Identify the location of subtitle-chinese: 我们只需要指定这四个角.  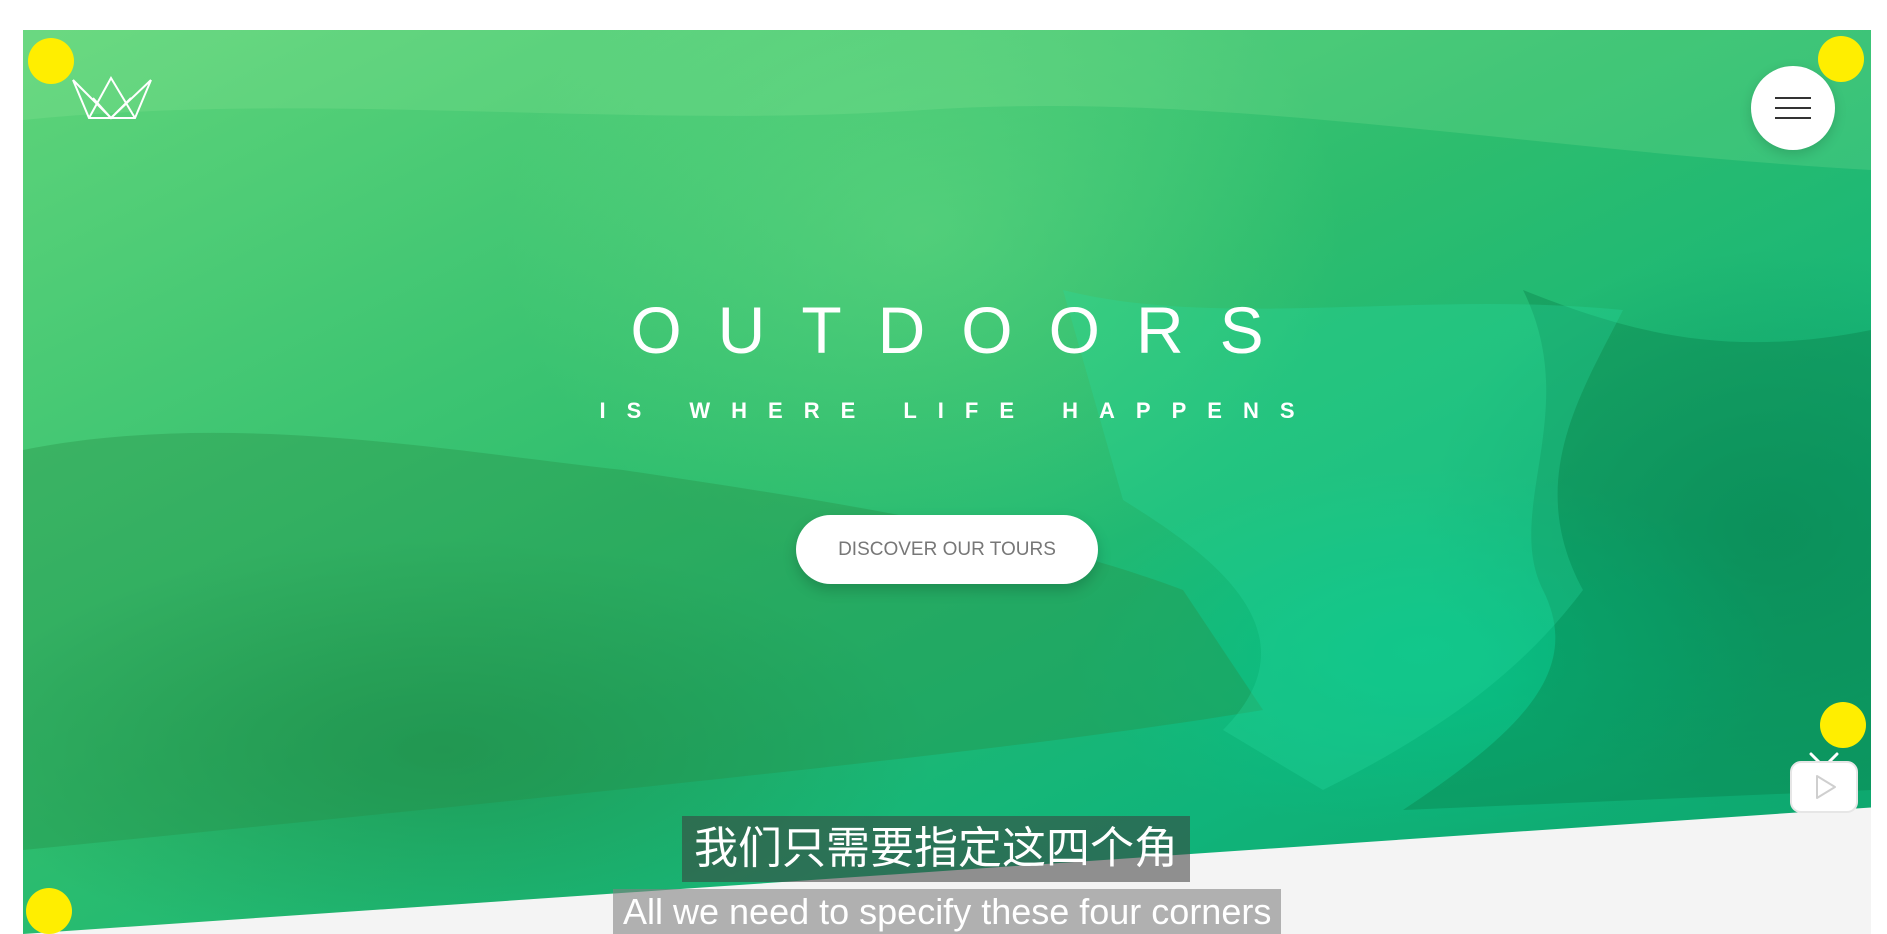
(936, 849).